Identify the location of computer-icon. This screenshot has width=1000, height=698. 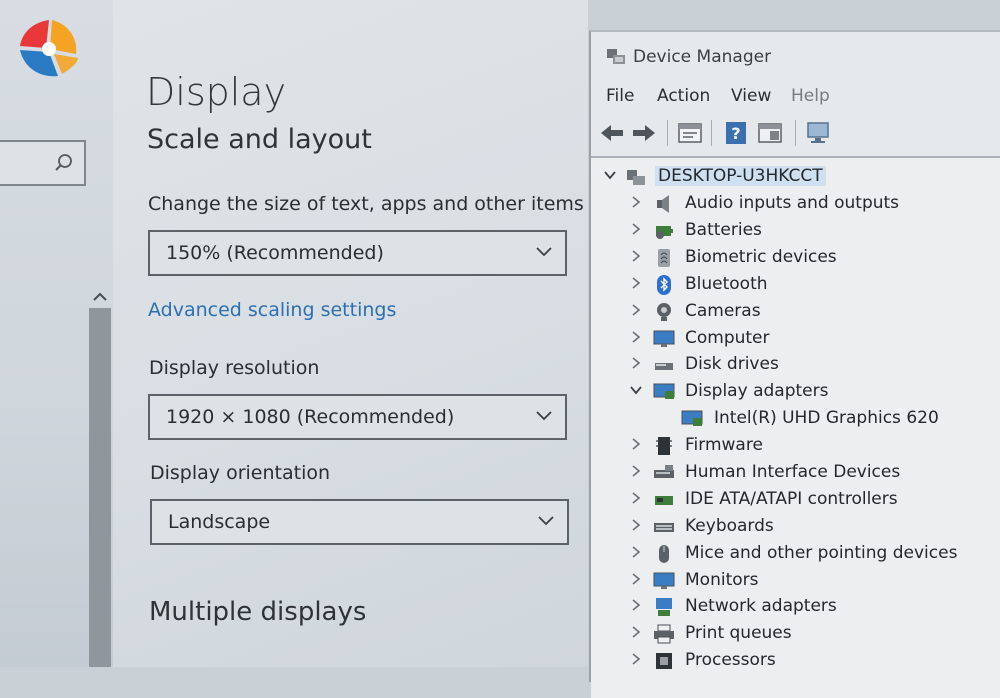
(664, 338).